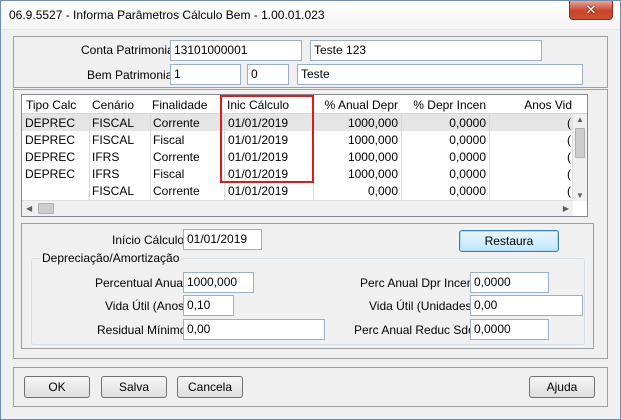 This screenshot has height=420, width=621. Describe the element at coordinates (509, 241) in the screenshot. I see `restaura-button: Restaura` at that location.